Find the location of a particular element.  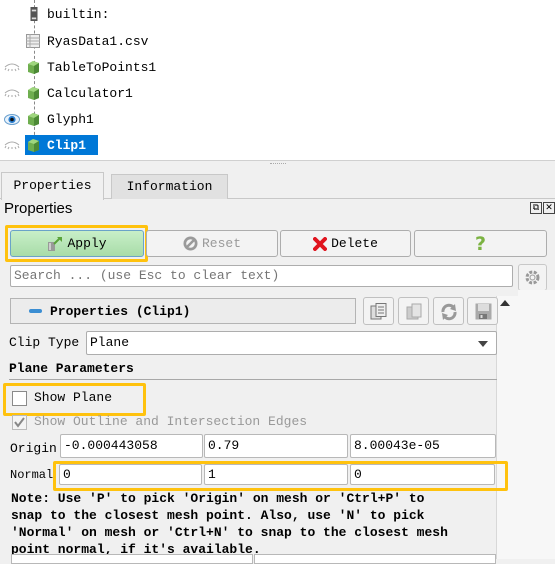

panel-title: Properties is located at coordinates (38, 208).